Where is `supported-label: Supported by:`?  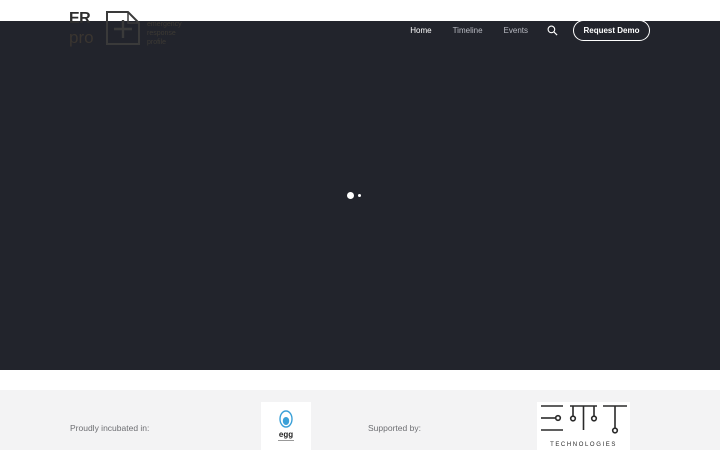
supported-label: Supported by: is located at coordinates (394, 428).